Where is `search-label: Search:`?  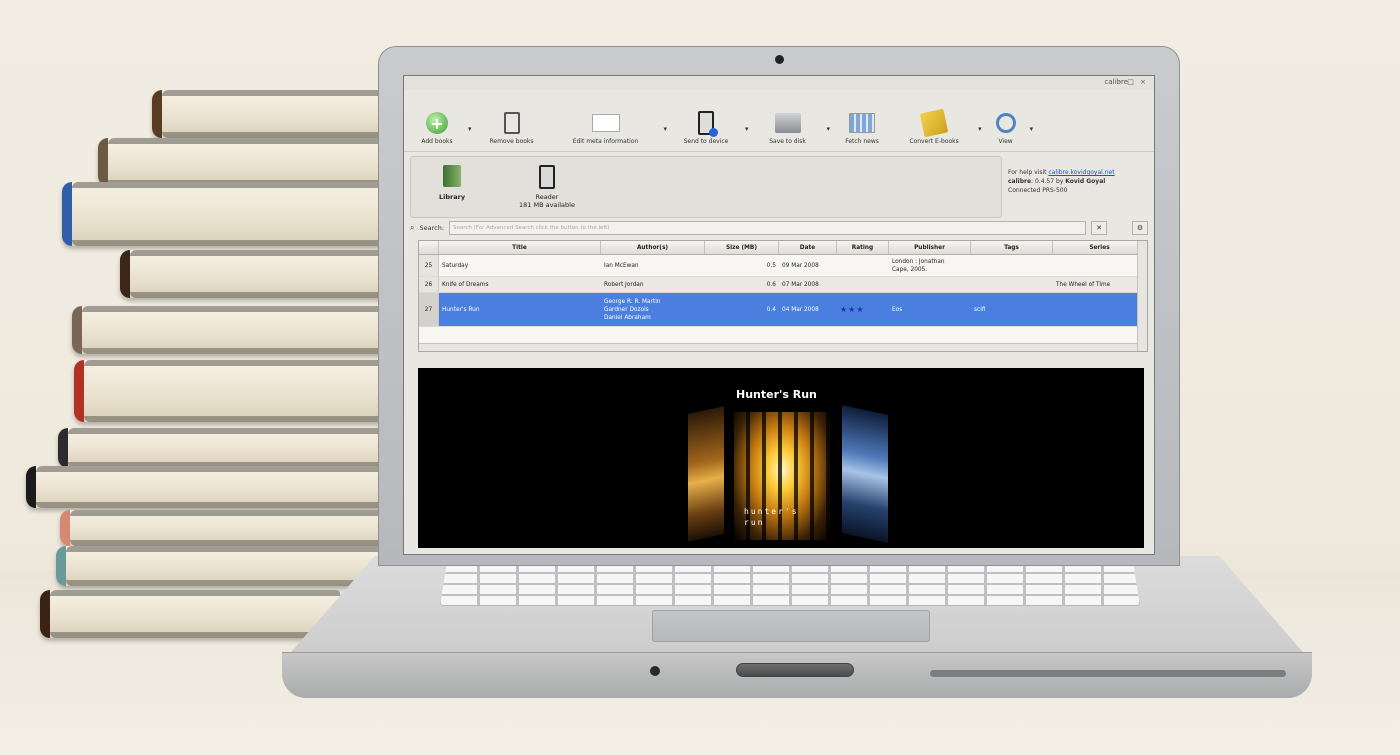 search-label: Search: is located at coordinates (432, 228).